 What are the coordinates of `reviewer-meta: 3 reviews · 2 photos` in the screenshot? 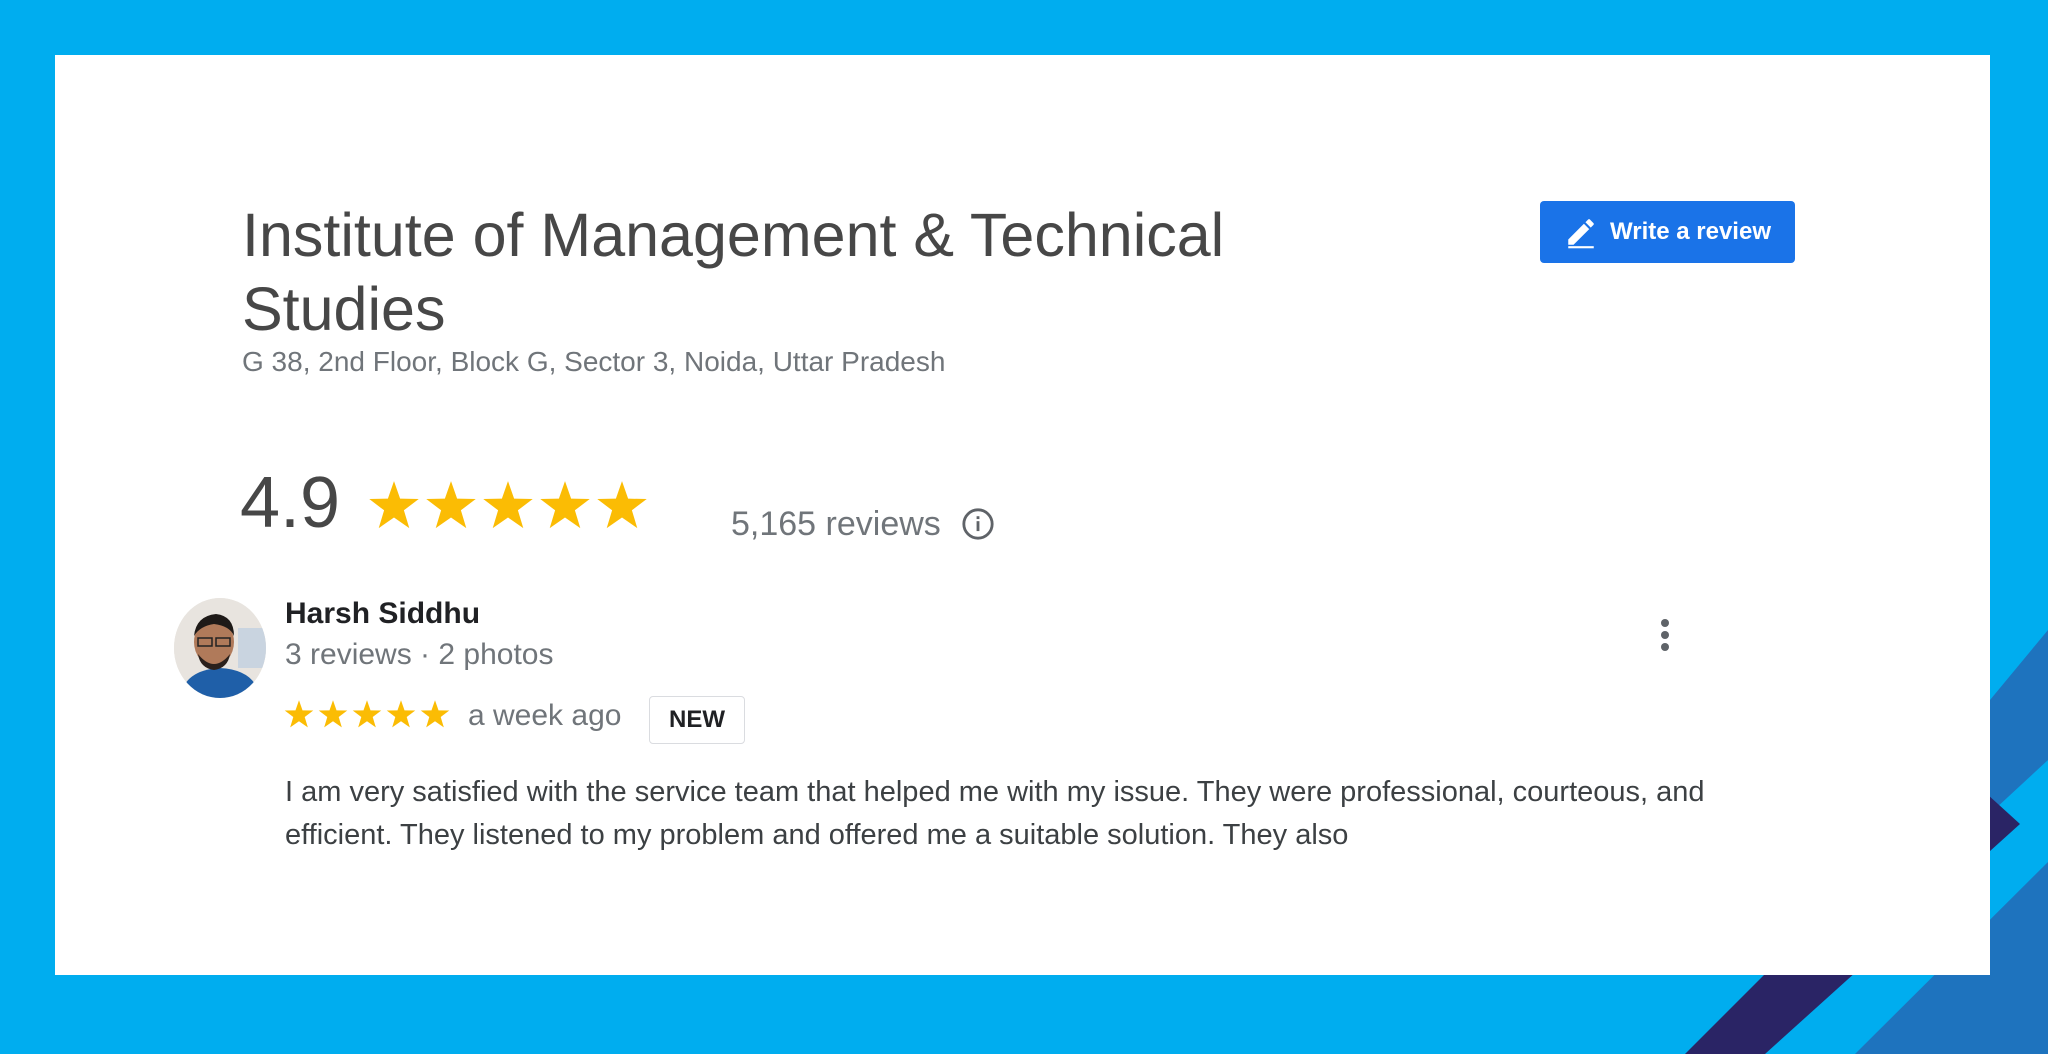 It's located at (419, 654).